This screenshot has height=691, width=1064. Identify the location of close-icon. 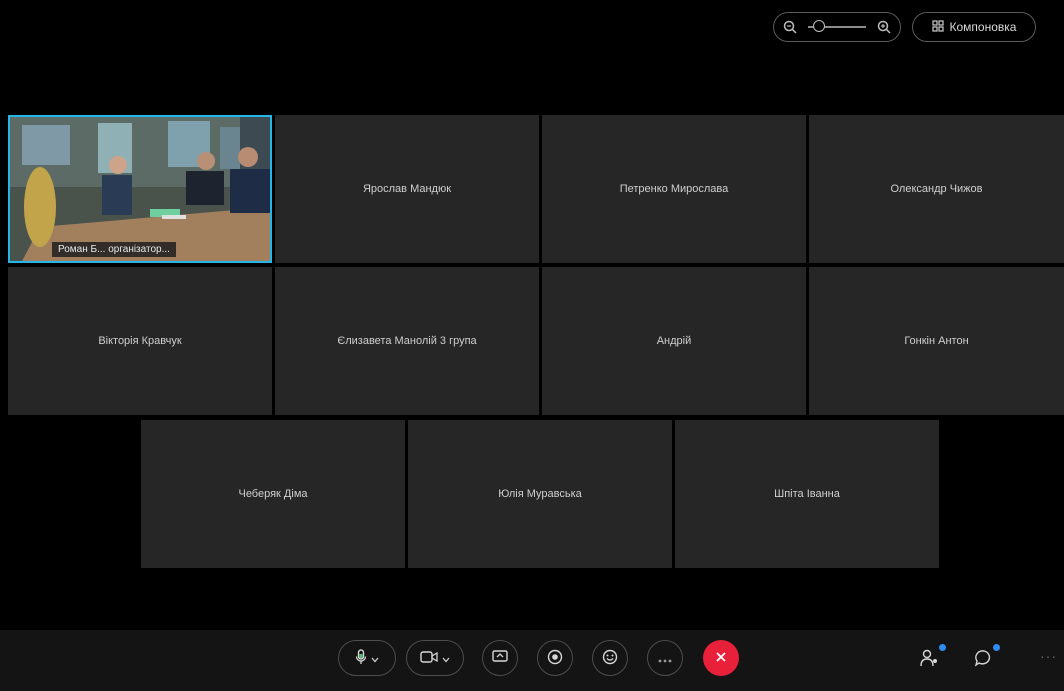
(721, 658).